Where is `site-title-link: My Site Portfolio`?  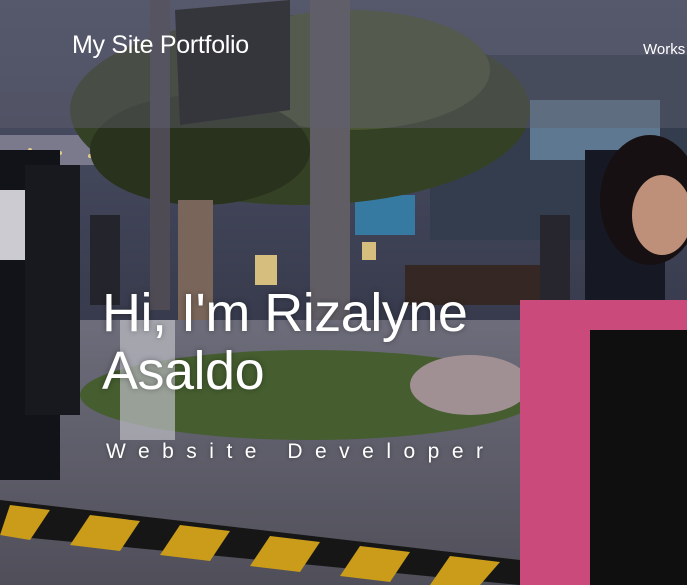
site-title-link: My Site Portfolio is located at coordinates (160, 45).